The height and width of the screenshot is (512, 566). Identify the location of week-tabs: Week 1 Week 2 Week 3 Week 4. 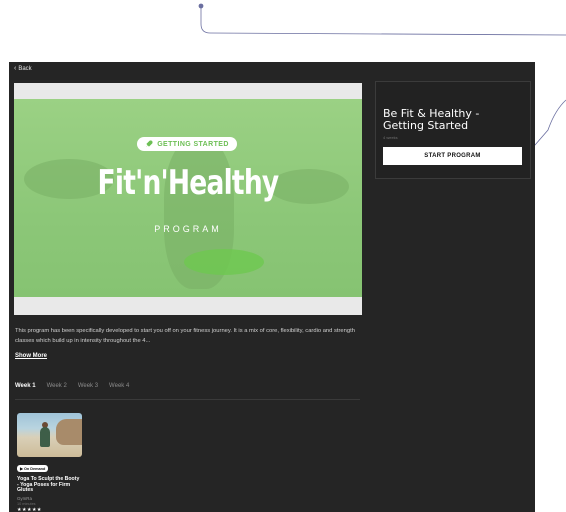
(187, 391).